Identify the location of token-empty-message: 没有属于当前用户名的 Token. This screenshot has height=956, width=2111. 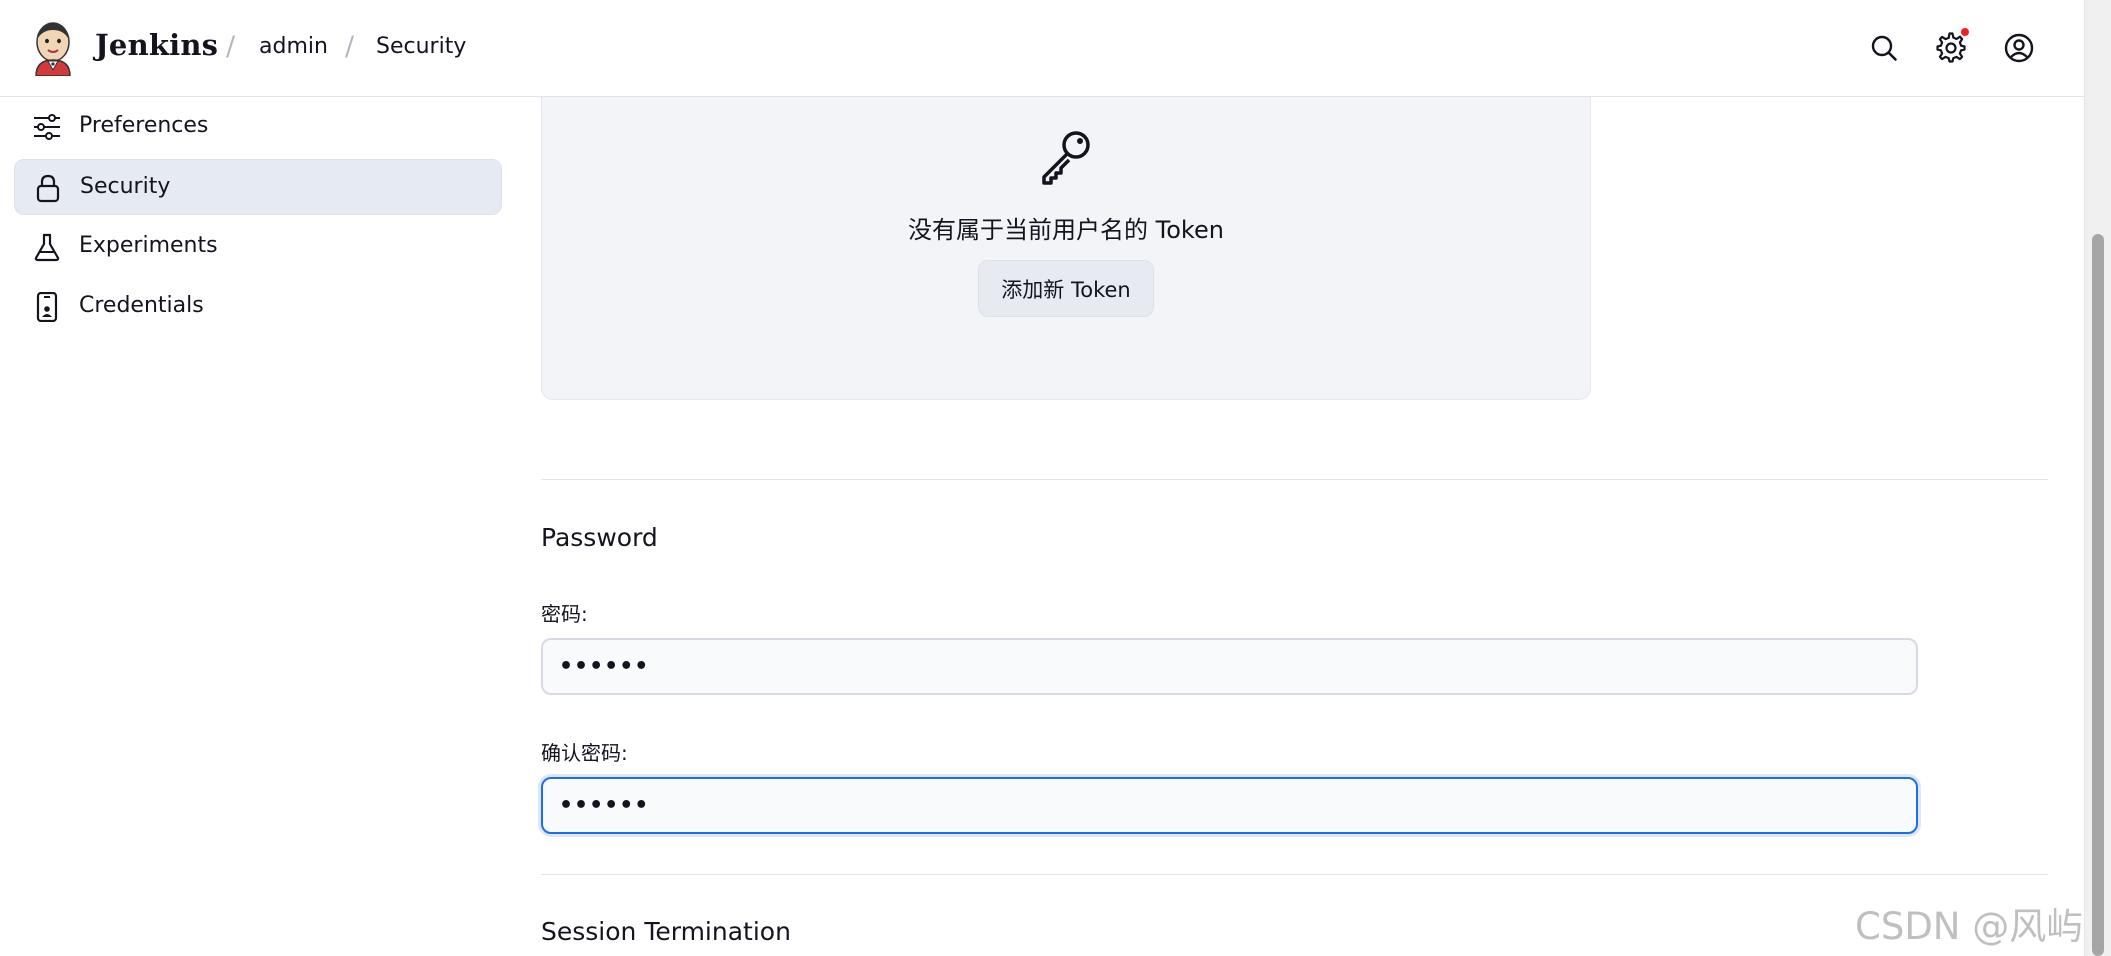
(1066, 230).